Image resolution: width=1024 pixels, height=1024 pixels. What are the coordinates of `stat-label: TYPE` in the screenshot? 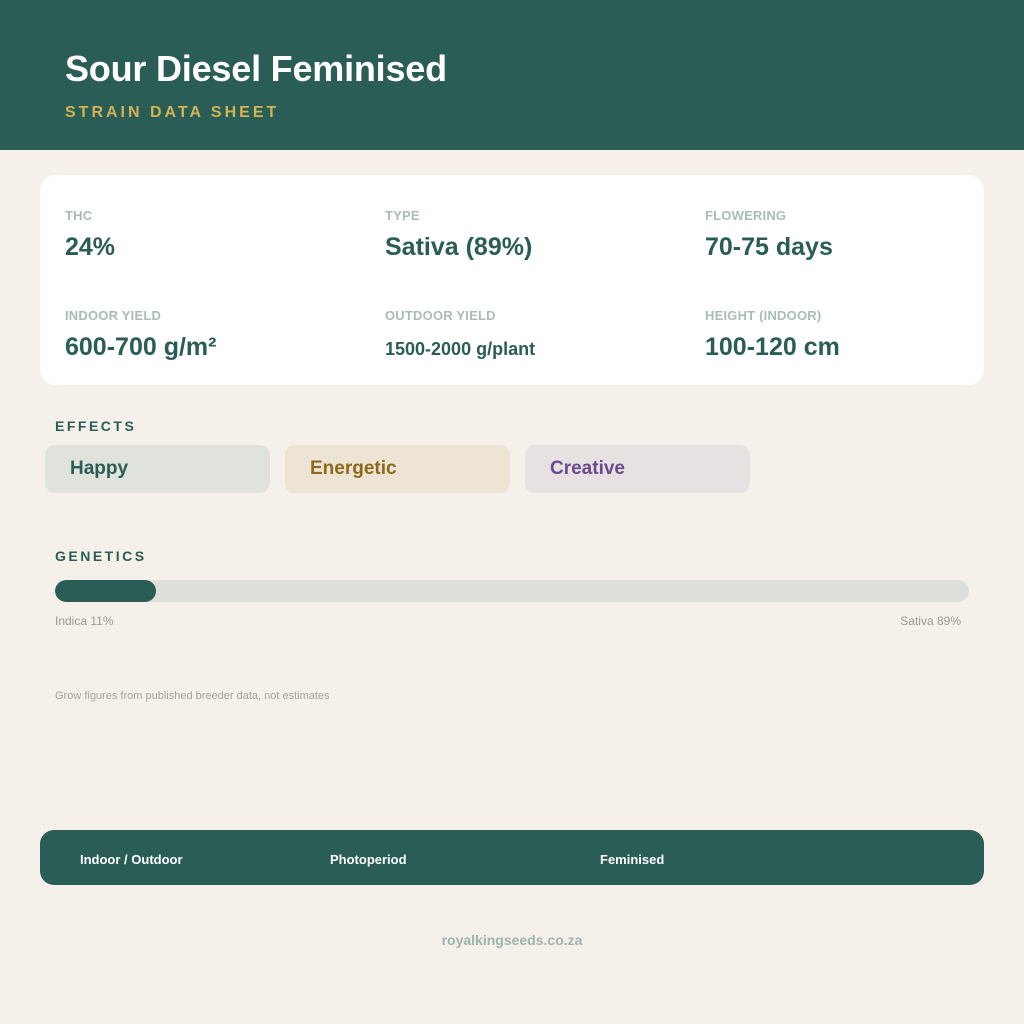 It's located at (402, 215).